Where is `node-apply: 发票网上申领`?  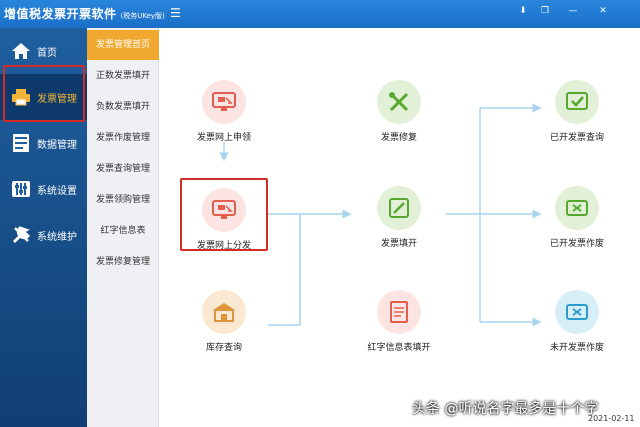
node-apply: 发票网上申领 is located at coordinates (224, 111).